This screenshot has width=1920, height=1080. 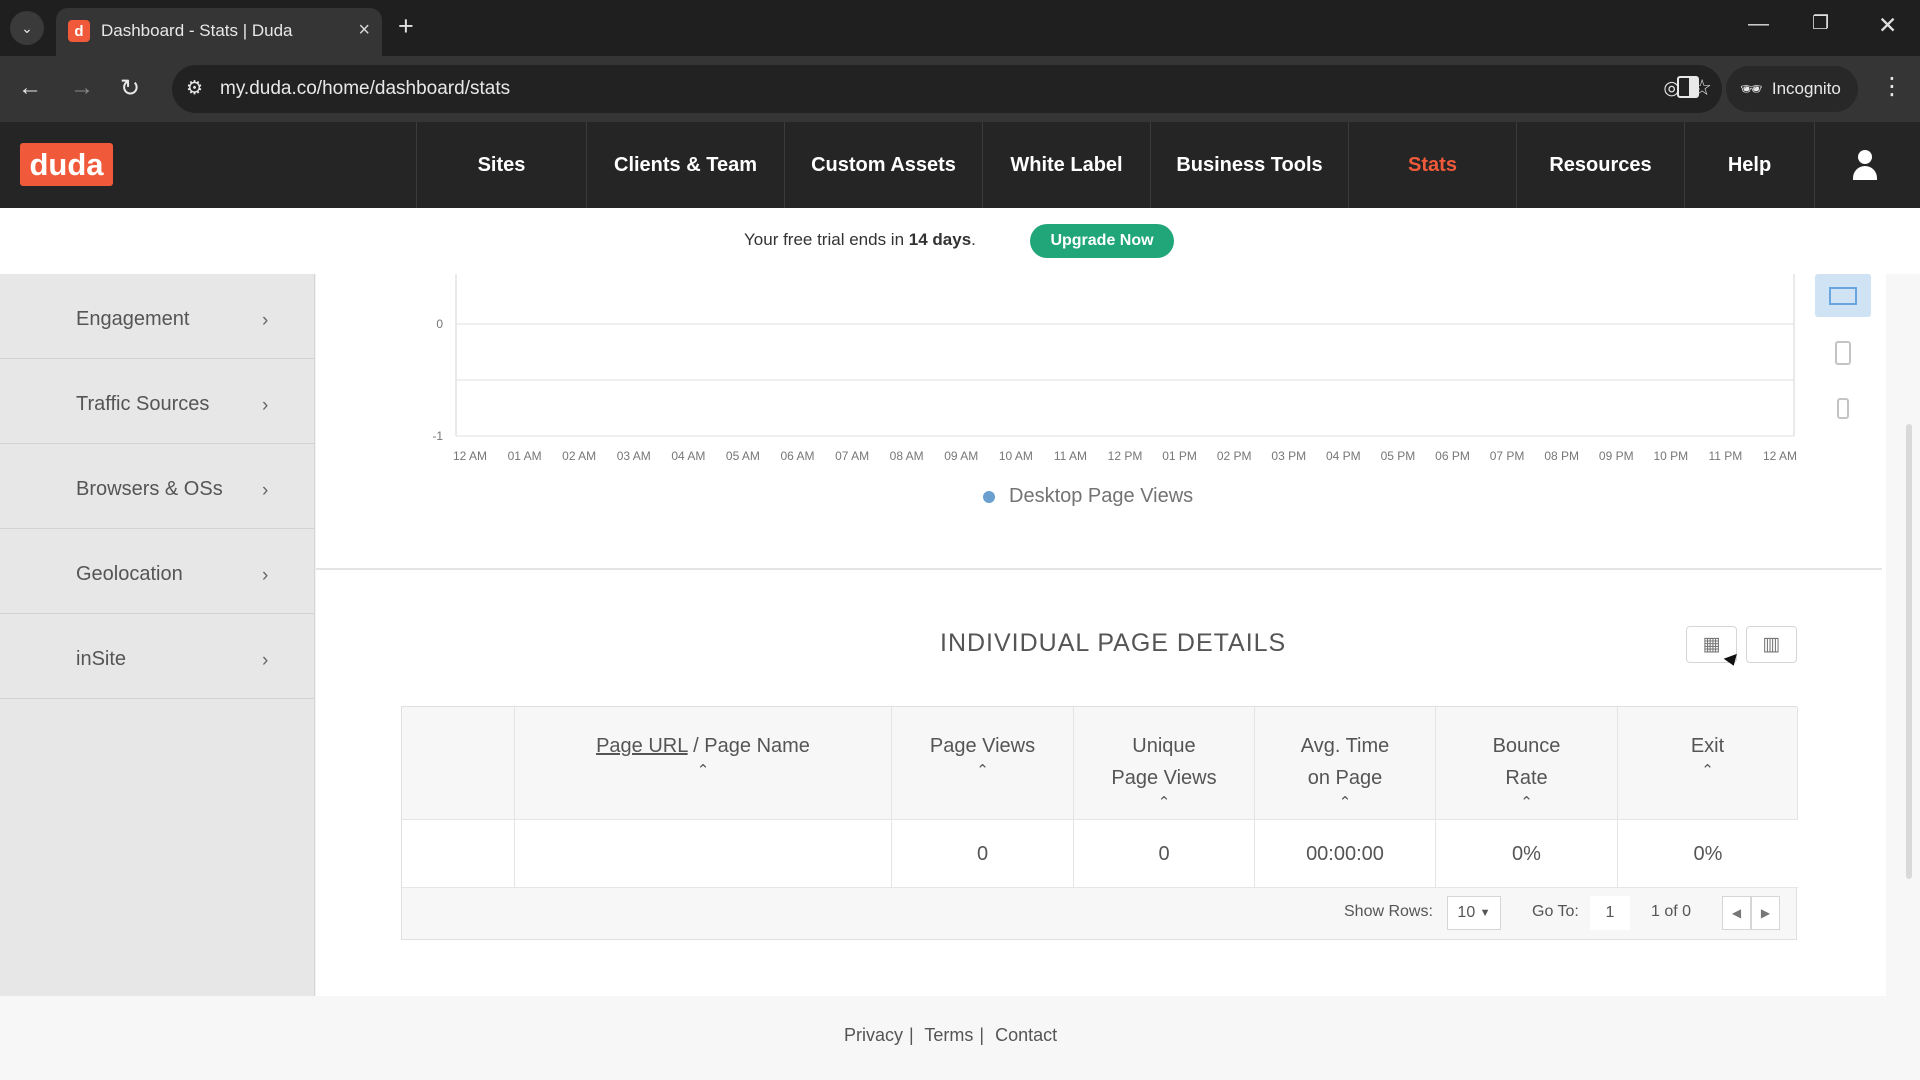 I want to click on nav-business-tools: Business Tools, so click(x=1249, y=165).